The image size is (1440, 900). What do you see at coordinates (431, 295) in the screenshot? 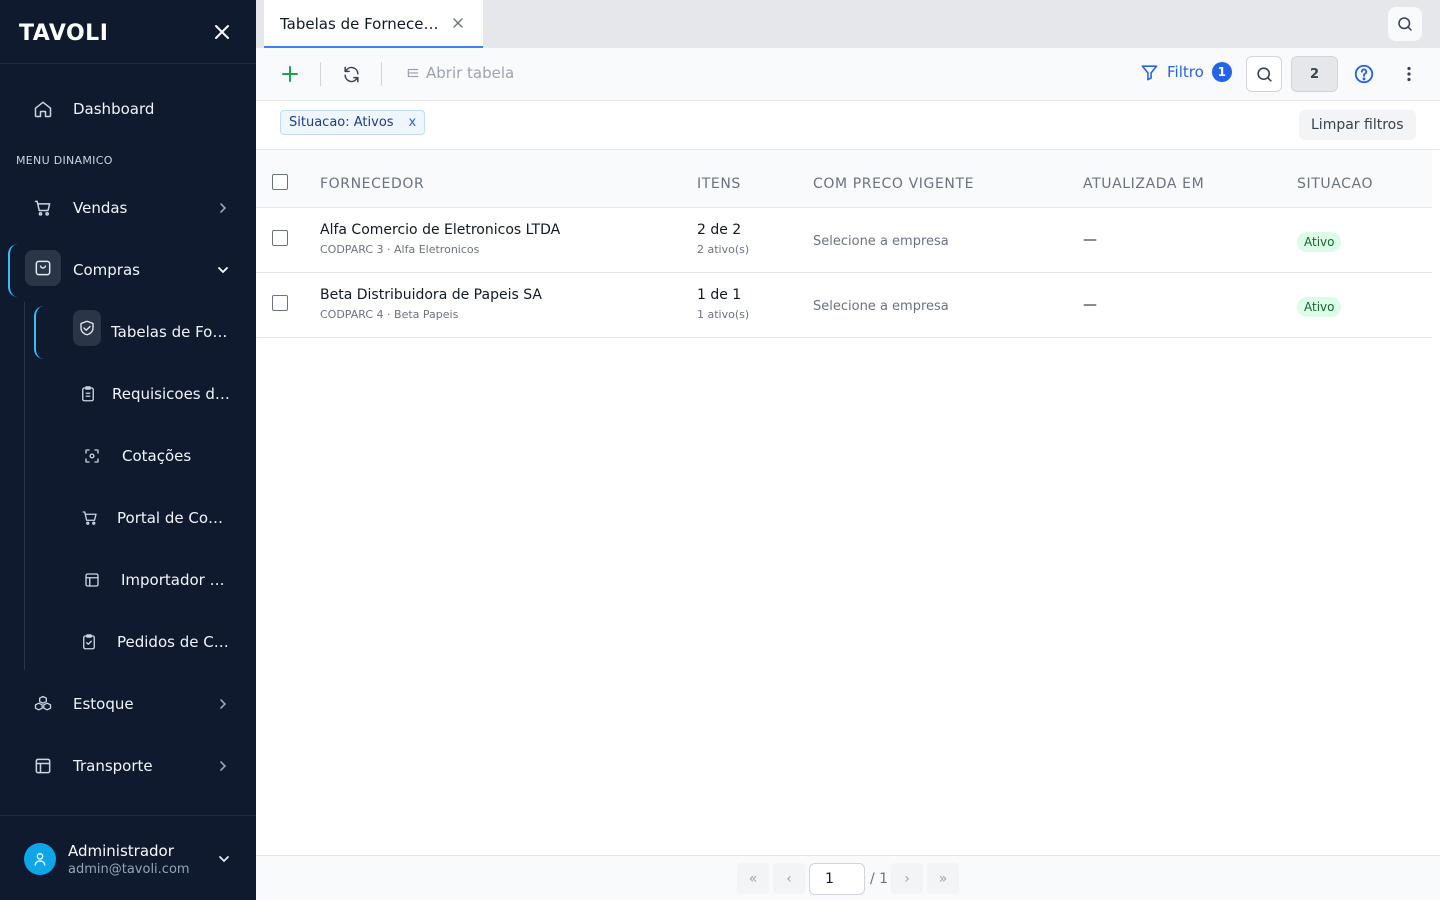
I see `supplier-name: Beta Distribuidora de Papeis SA` at bounding box center [431, 295].